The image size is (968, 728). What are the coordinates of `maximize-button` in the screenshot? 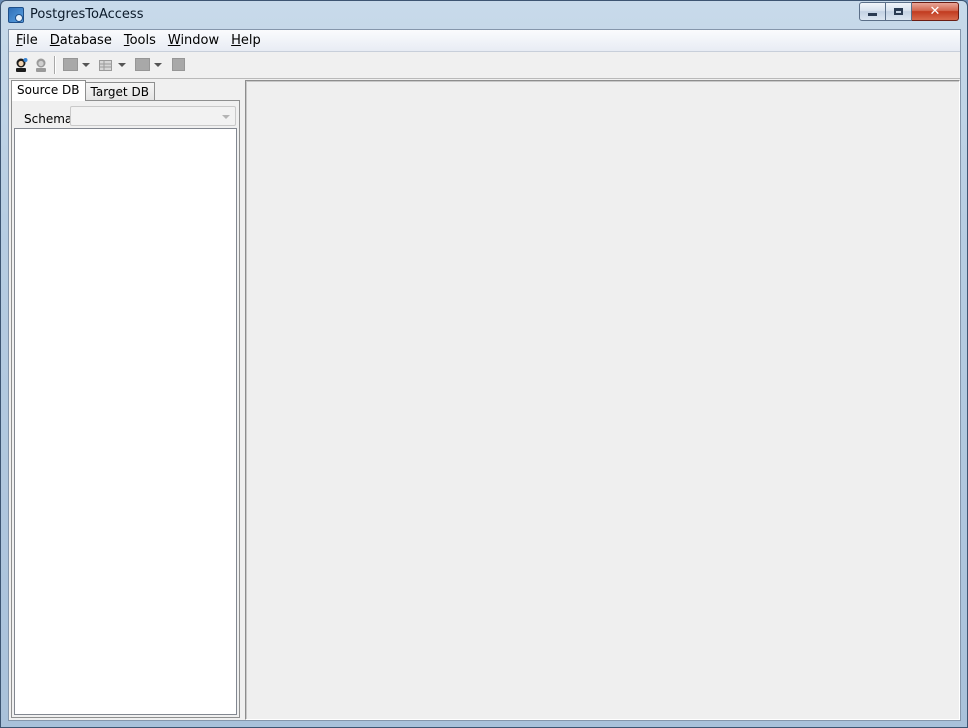 It's located at (899, 11).